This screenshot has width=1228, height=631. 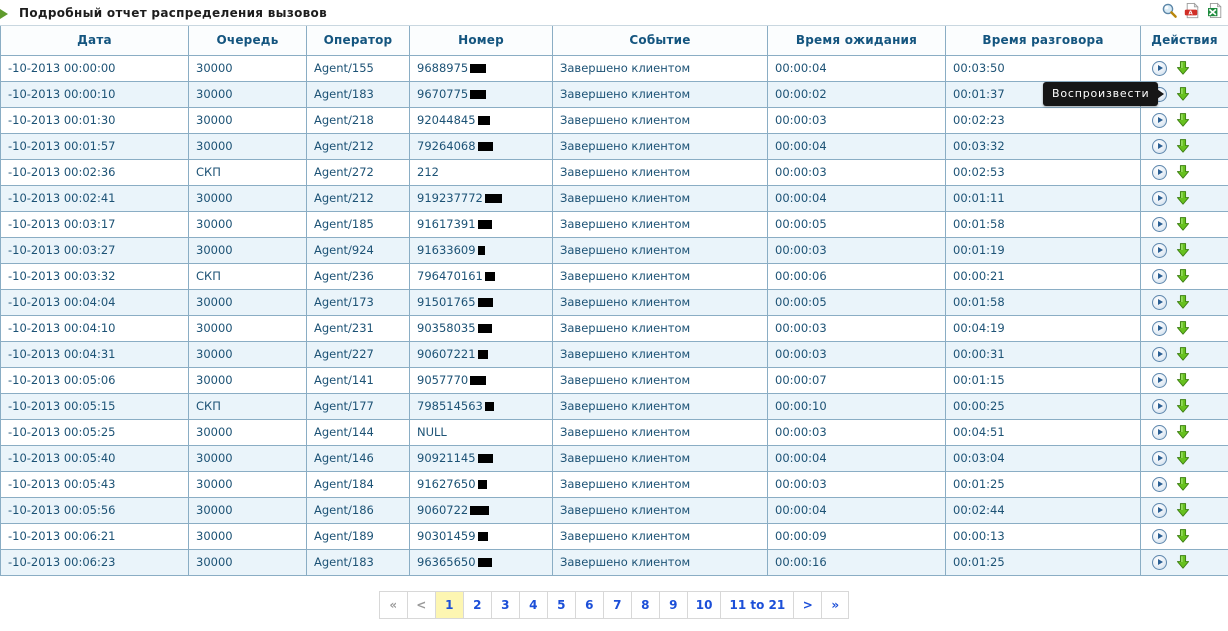 What do you see at coordinates (247, 562) in the screenshot?
I see `cell-queue: 30000` at bounding box center [247, 562].